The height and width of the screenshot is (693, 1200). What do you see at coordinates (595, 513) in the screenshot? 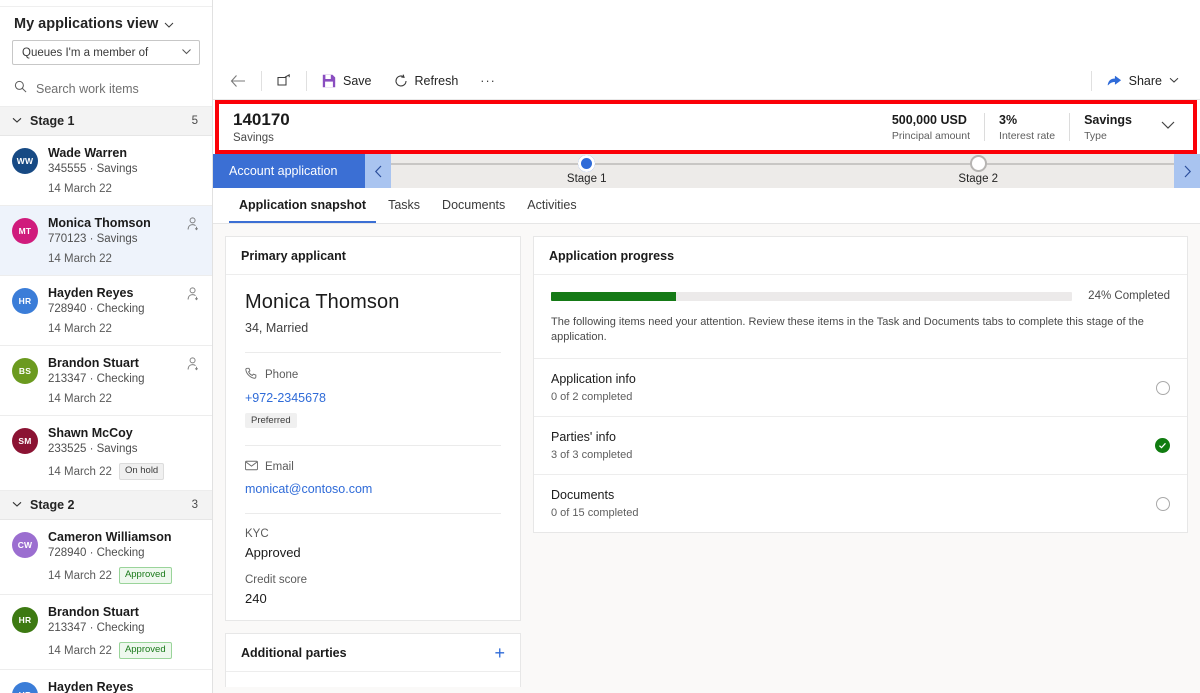
I see `progress-item-status: 0 of 15 completed` at bounding box center [595, 513].